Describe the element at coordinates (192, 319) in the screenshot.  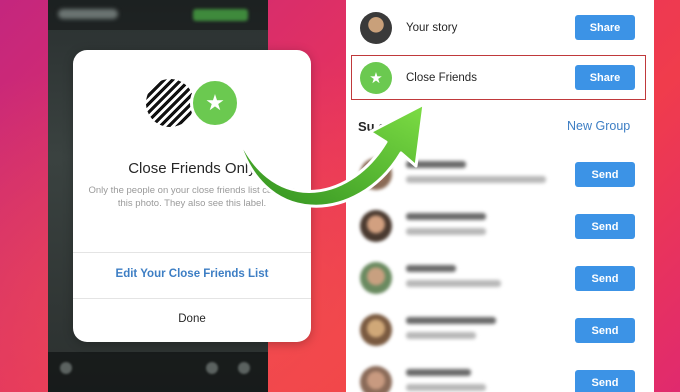
I see `done-button: Done` at that location.